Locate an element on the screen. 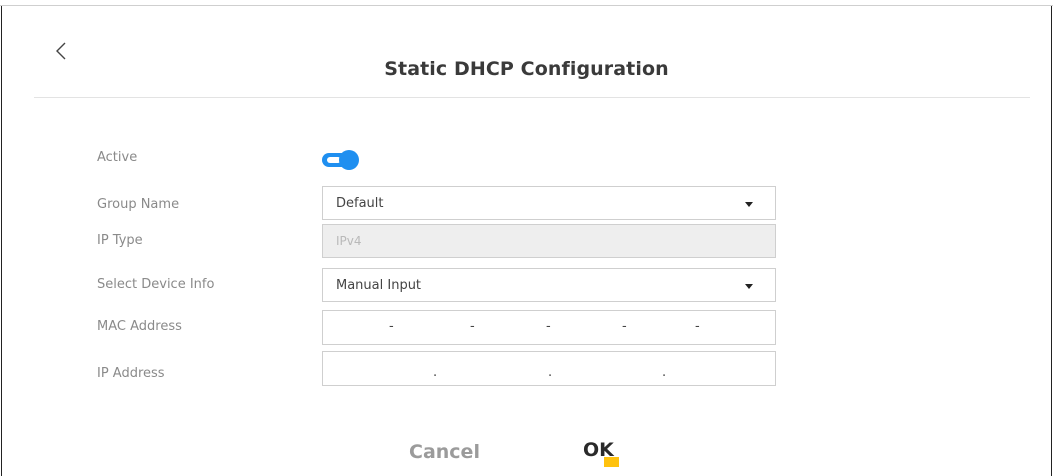 Image resolution: width=1053 pixels, height=476 pixels. select-device-info-select: Manual Input is located at coordinates (549, 285).